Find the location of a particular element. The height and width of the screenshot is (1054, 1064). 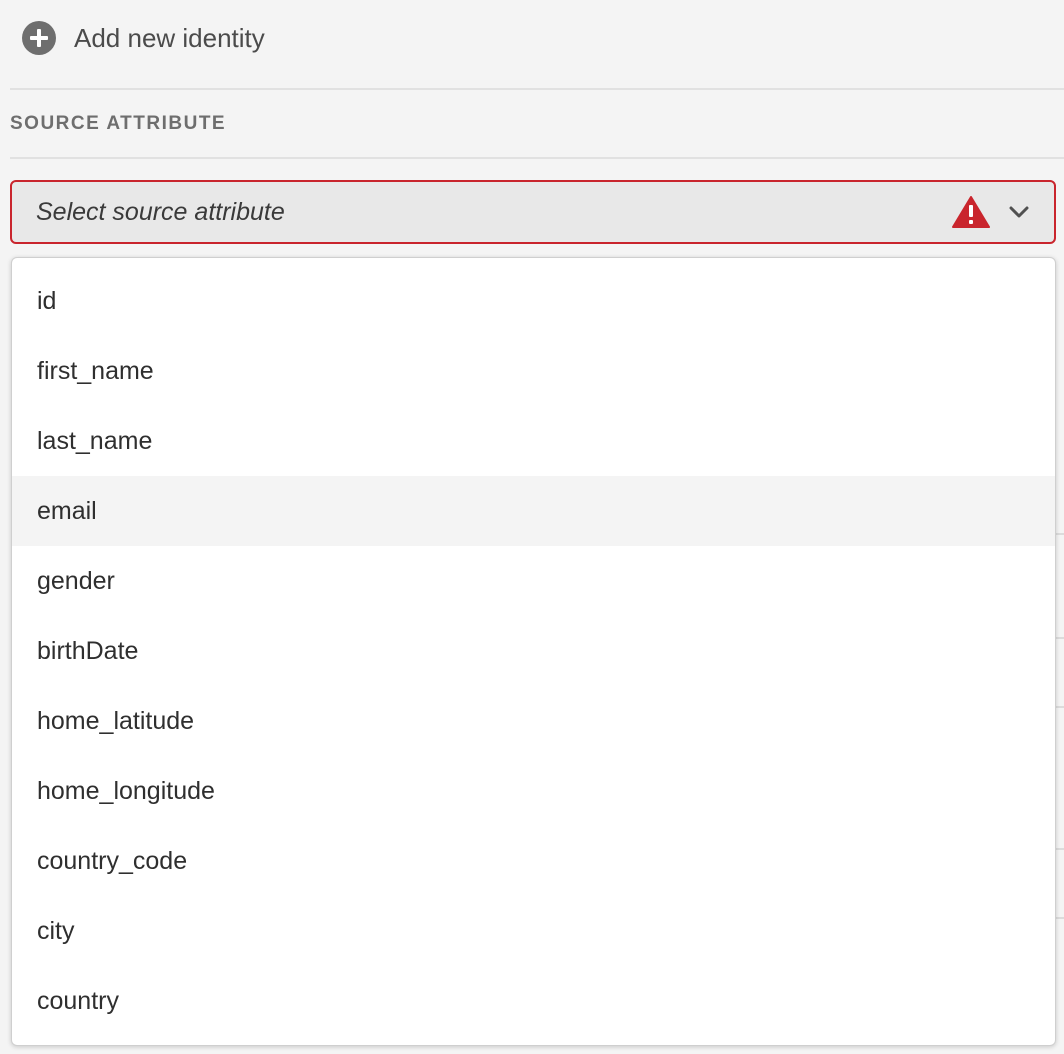

chevron-down-icon is located at coordinates (1019, 212).